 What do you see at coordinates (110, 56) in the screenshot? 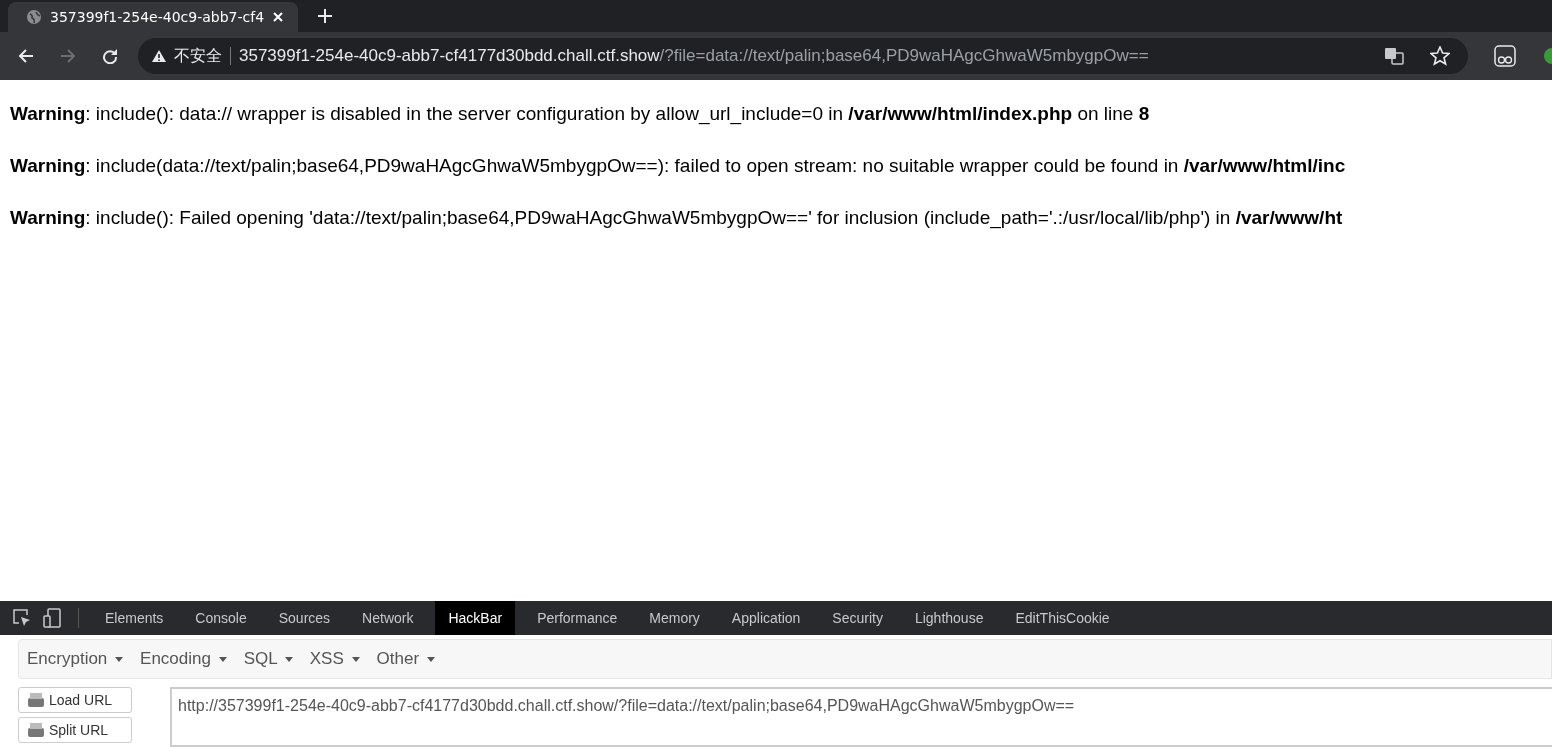
I see `reload-icon` at bounding box center [110, 56].